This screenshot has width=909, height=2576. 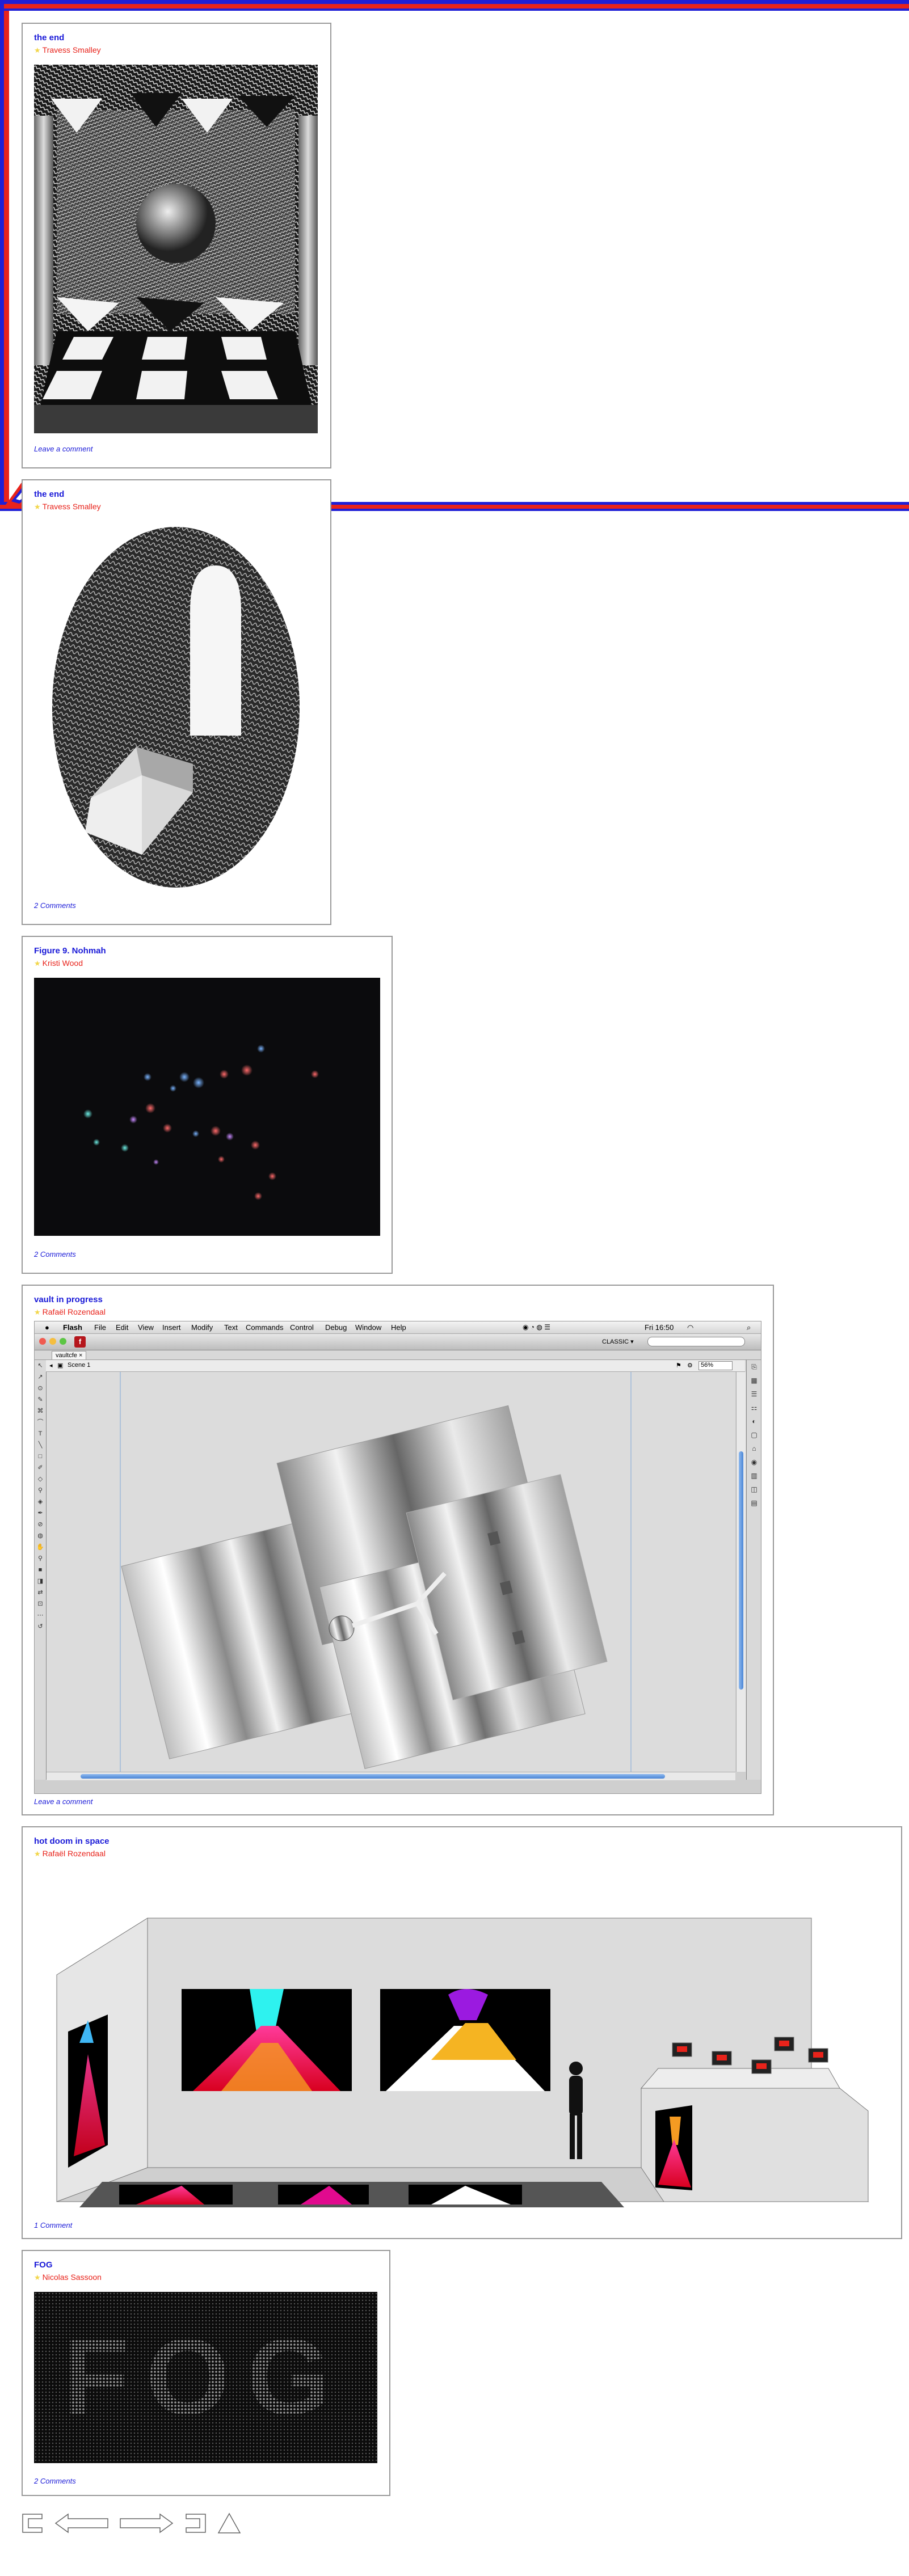 I want to click on post-fog: FOG ★ Nicolas Sassoon FOG 2 Comments, so click(x=206, y=2373).